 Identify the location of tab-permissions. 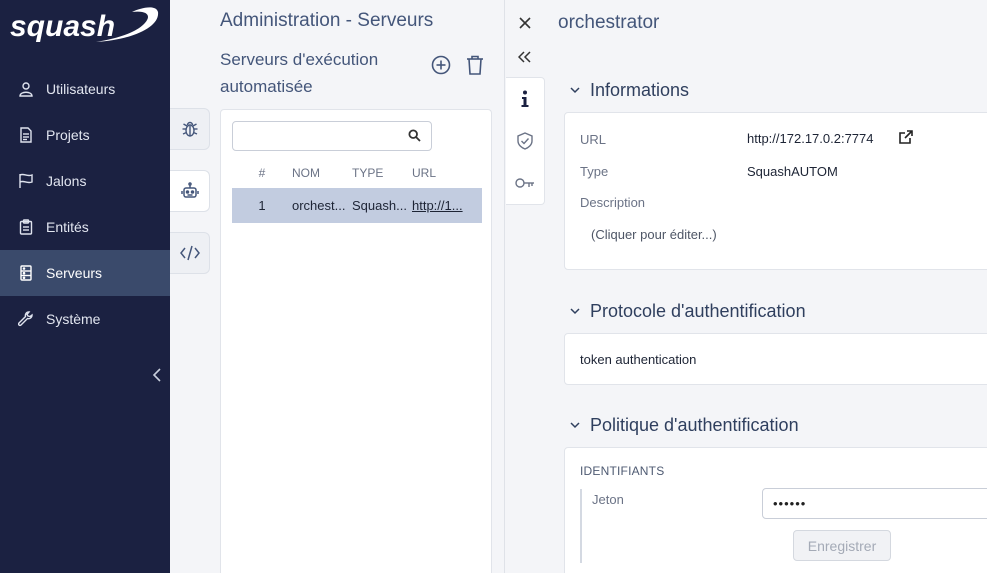
(525, 141).